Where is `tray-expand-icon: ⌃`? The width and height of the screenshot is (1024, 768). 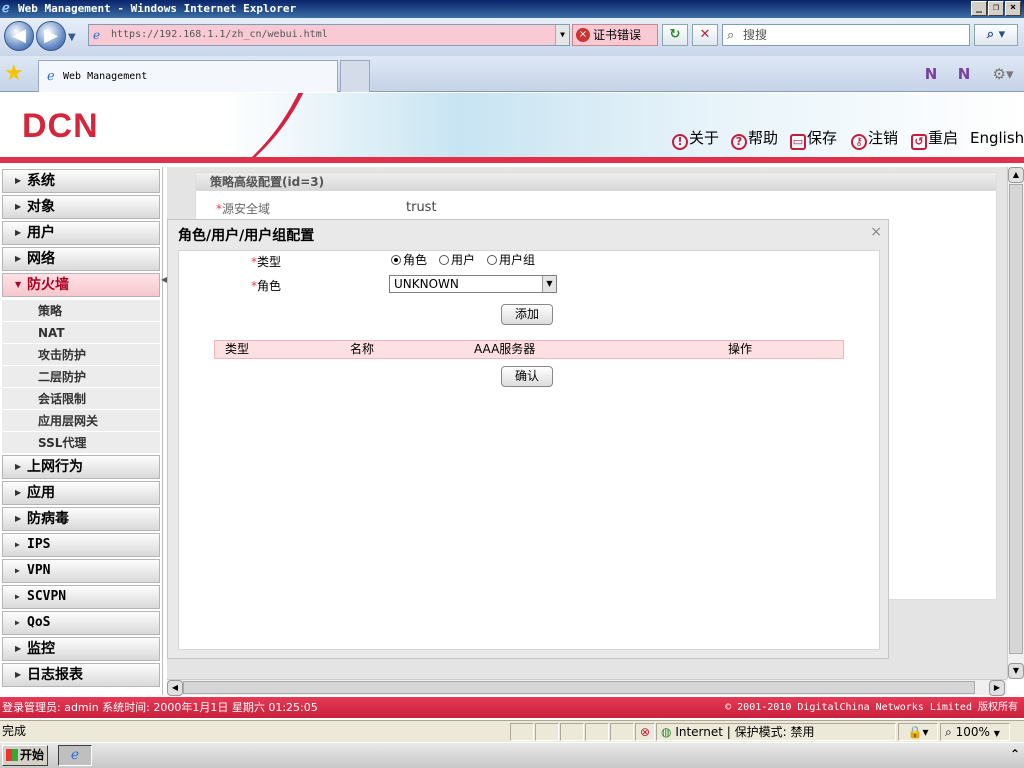
tray-expand-icon: ⌃ is located at coordinates (1015, 754).